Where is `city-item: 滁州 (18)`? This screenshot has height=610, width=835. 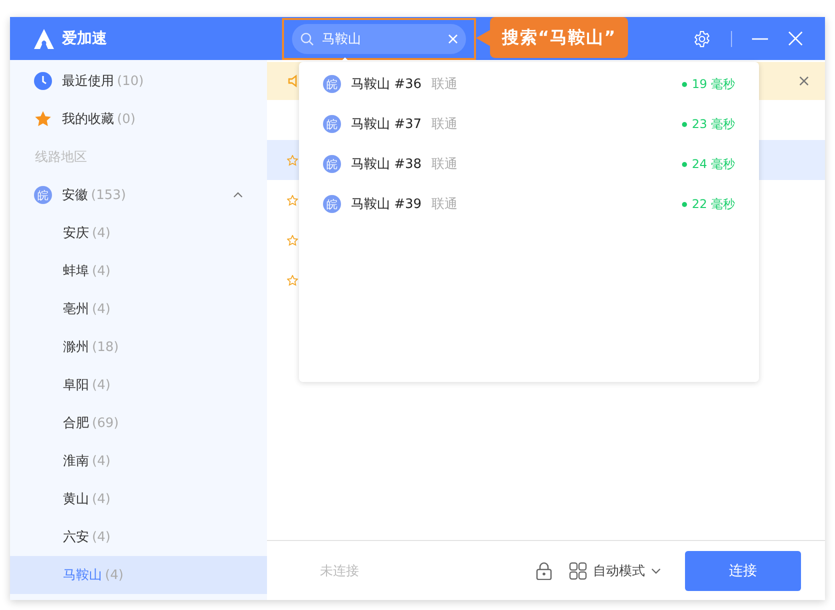 city-item: 滁州 (18) is located at coordinates (138, 347).